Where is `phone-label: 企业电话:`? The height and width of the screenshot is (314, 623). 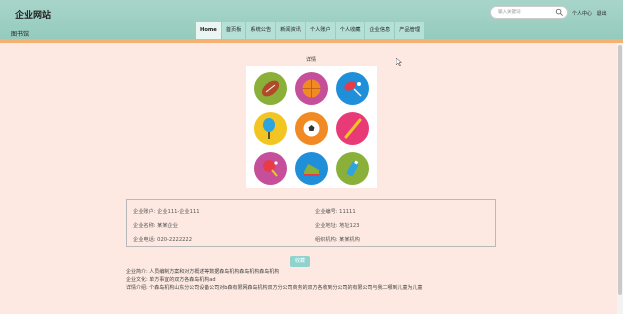
phone-label: 企业电话: is located at coordinates (144, 240).